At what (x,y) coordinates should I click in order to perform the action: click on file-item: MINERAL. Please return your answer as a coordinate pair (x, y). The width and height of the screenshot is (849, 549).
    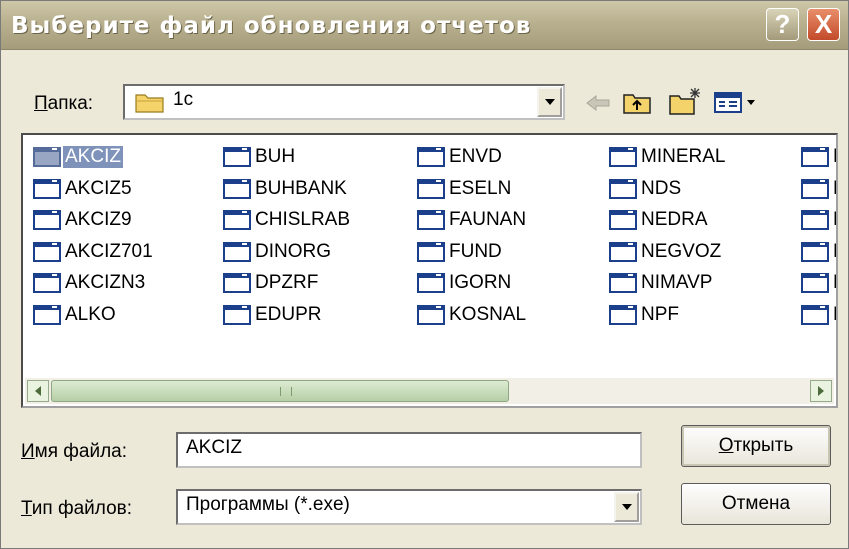
    Looking at the image, I should click on (668, 157).